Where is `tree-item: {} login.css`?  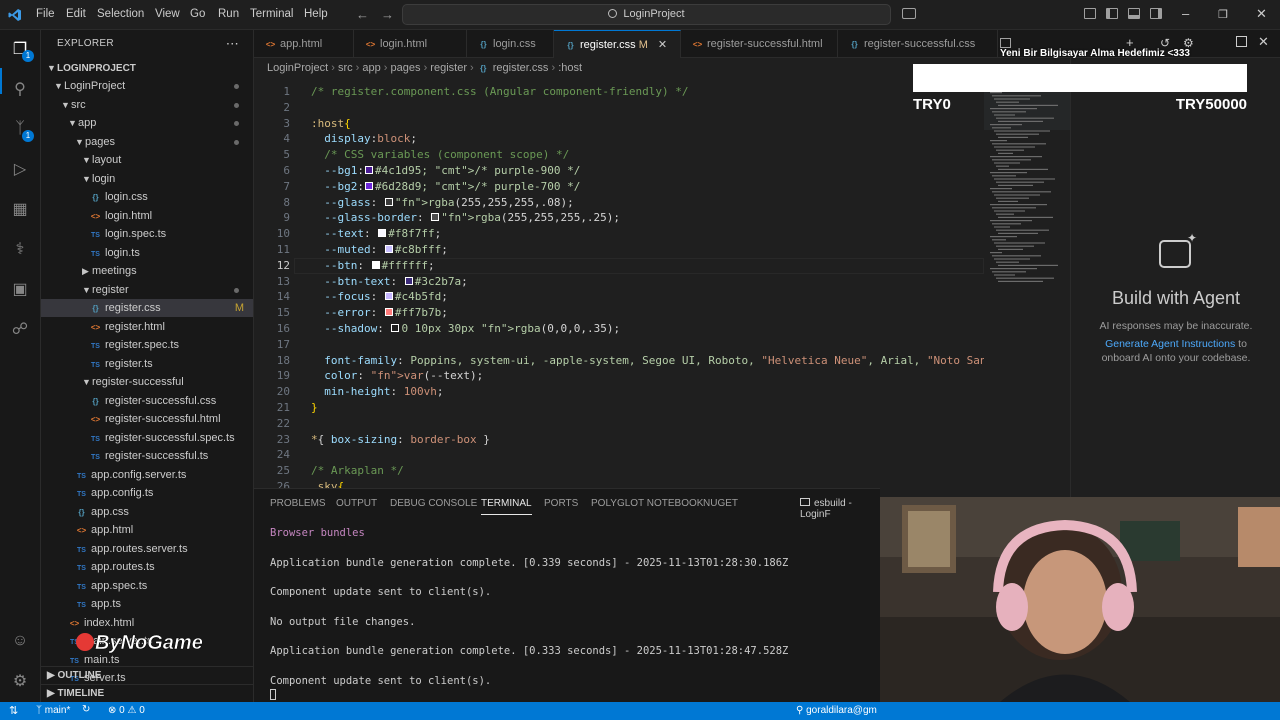
tree-item: {} login.css is located at coordinates (147, 197).